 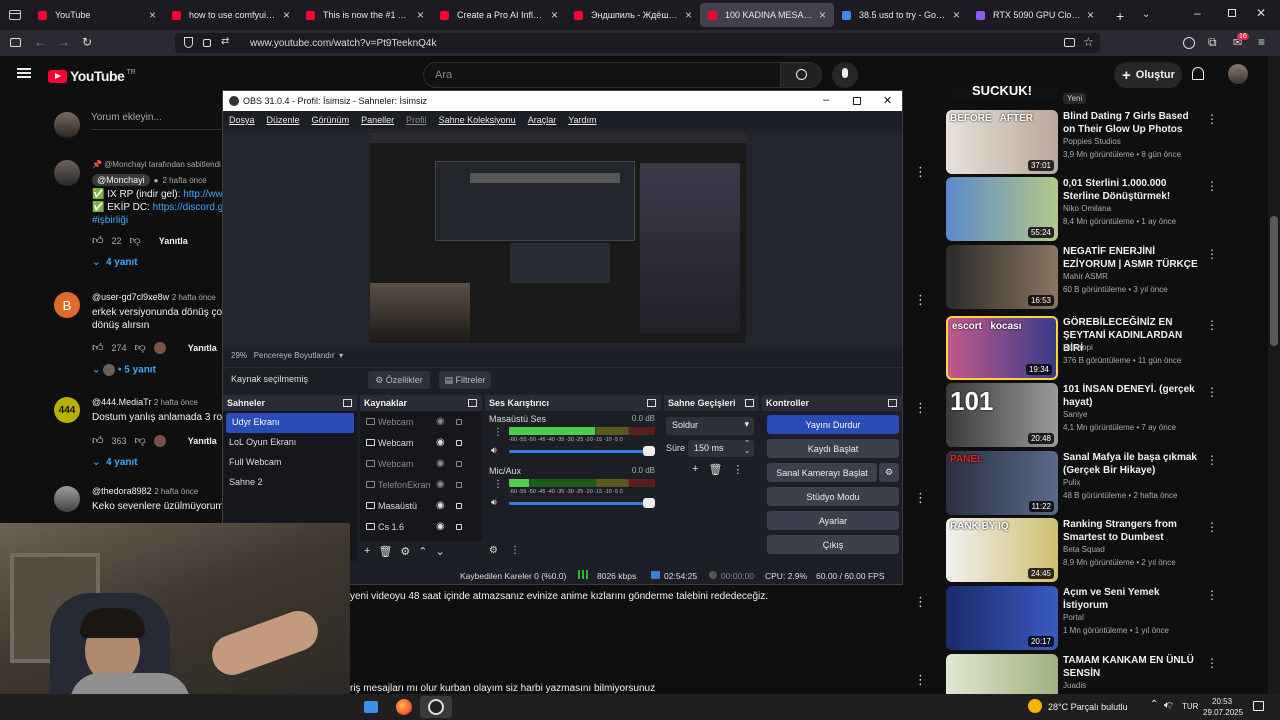 What do you see at coordinates (1088, 707) in the screenshot?
I see `weather-text: 28°C Parçalı bulutlu` at bounding box center [1088, 707].